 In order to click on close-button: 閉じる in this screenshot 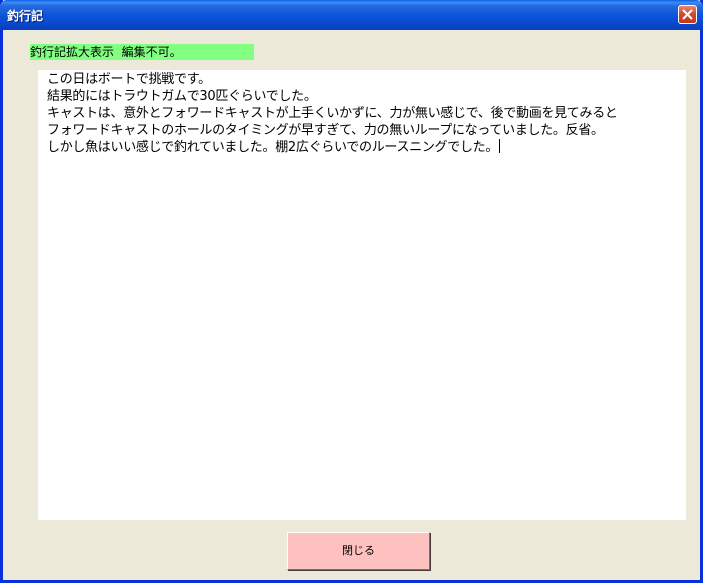, I will do `click(358, 551)`.